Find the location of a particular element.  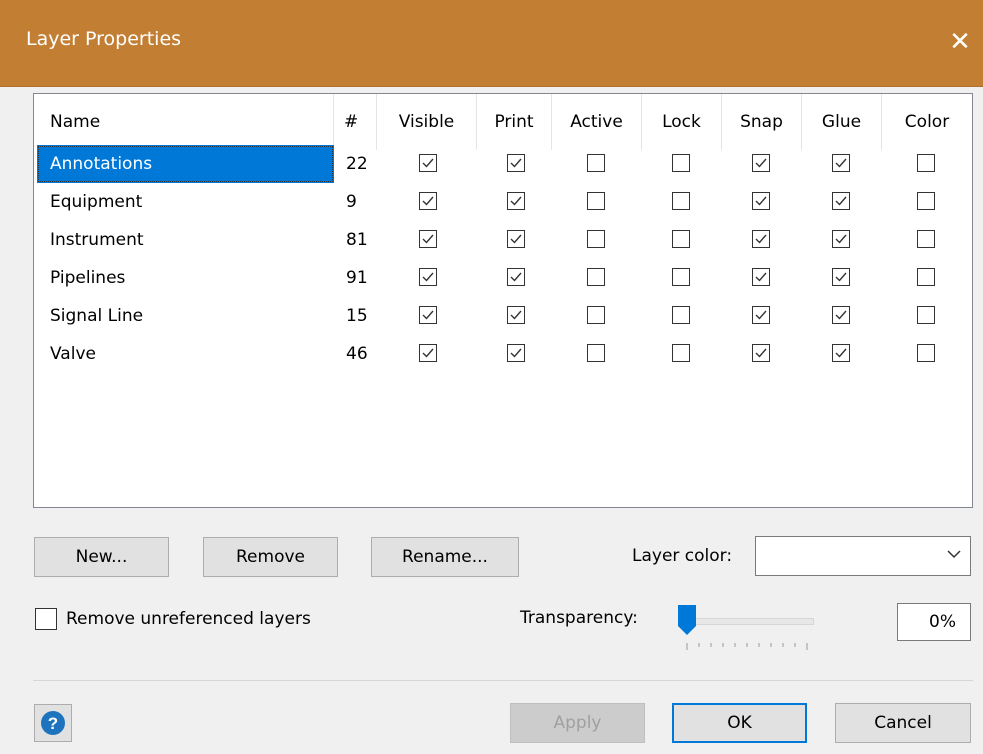

slider-ticks is located at coordinates (747, 646).